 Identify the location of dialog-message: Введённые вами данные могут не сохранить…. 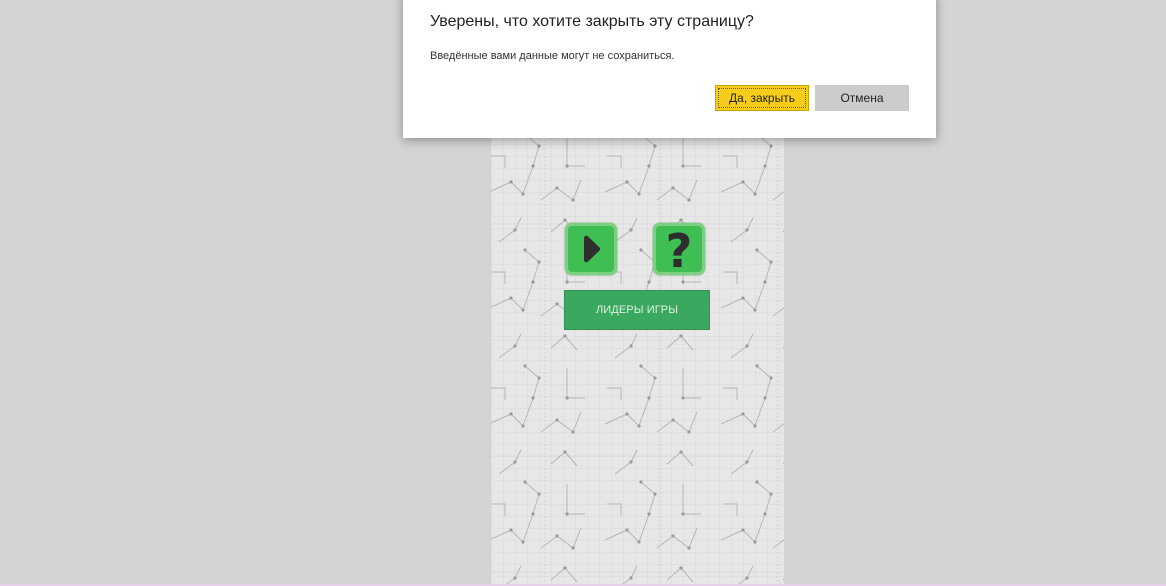
(552, 56).